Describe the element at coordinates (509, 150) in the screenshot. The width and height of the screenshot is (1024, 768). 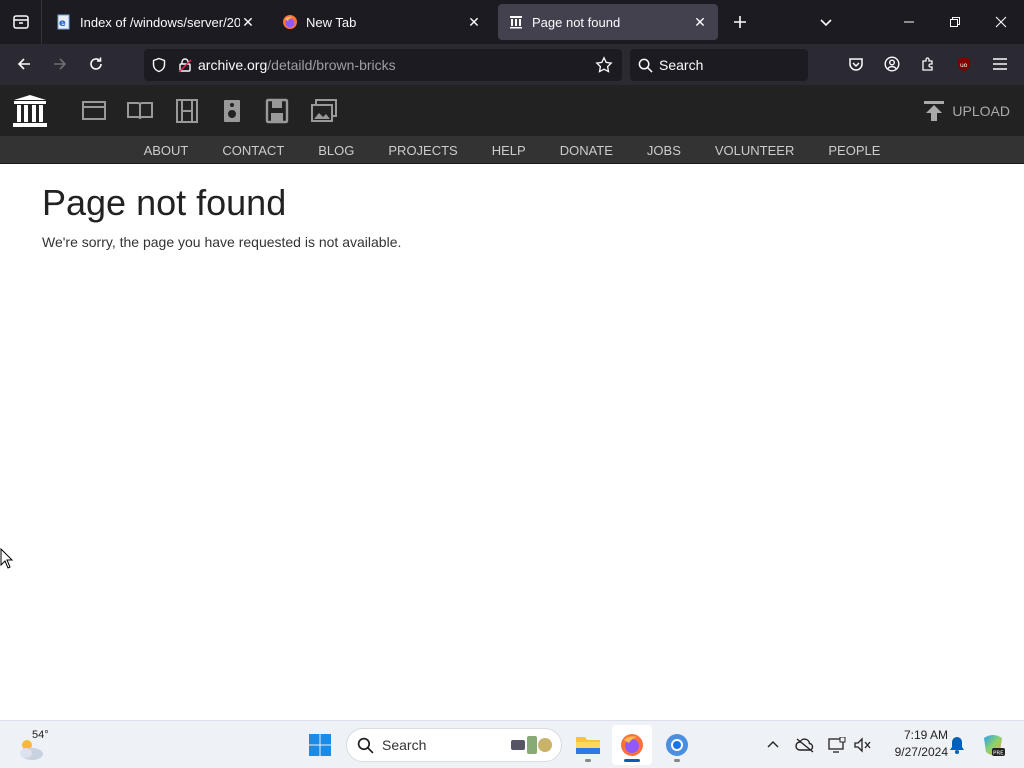
I see `nav-link-help: HELP` at that location.